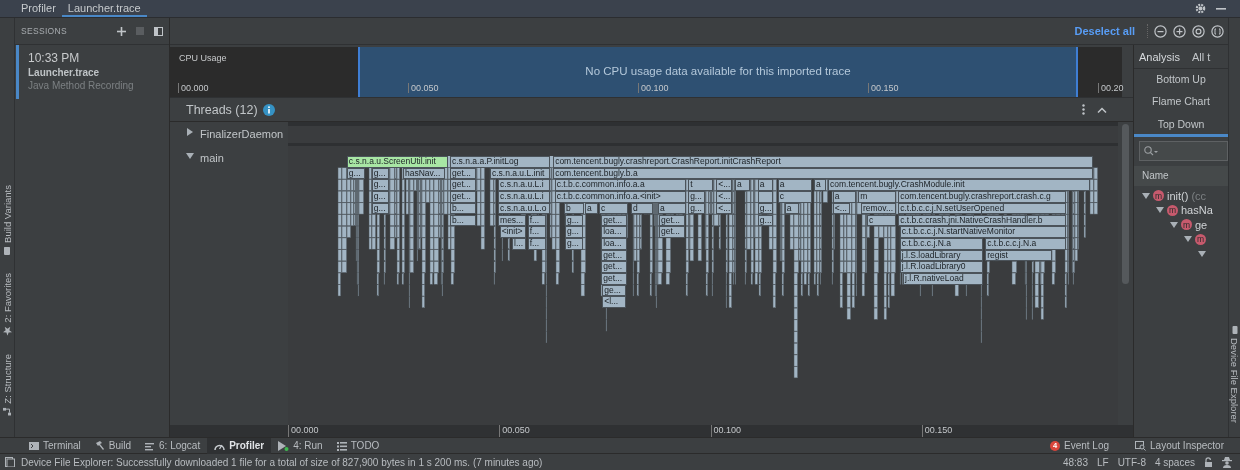 The image size is (1240, 470). I want to click on tool-window-button: 2: Favorites, so click(7, 304).